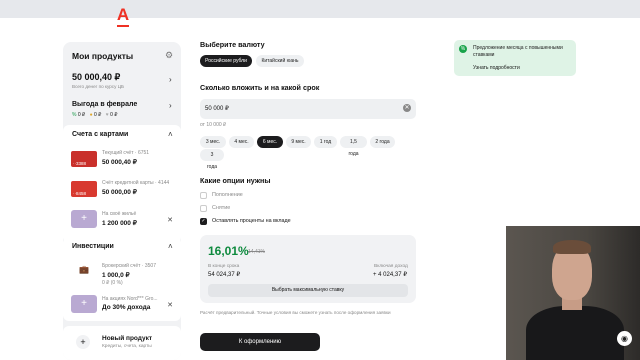 Image resolution: width=640 pixels, height=360 pixels. What do you see at coordinates (119, 223) in the screenshot?
I see `goal-value: 1 200 000 ₽` at bounding box center [119, 223].